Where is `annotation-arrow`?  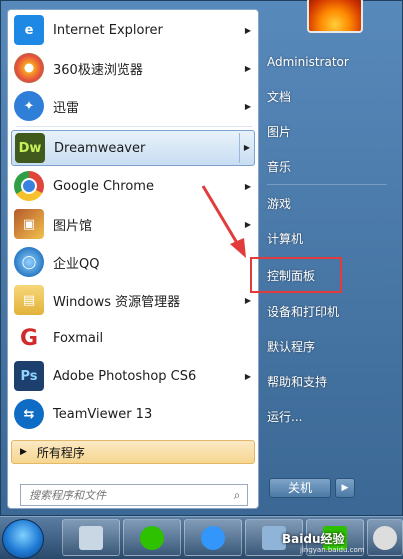 annotation-arrow is located at coordinates (223, 221).